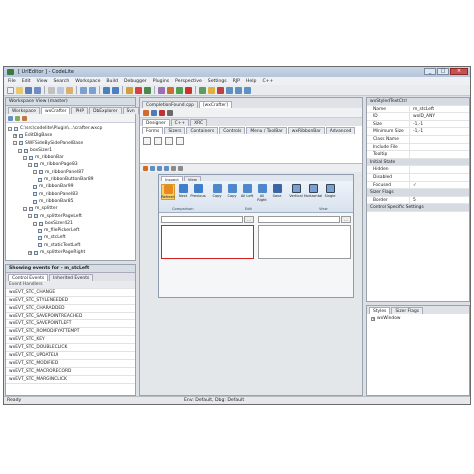 The image size is (474, 474). Describe the element at coordinates (175, 130) in the screenshot. I see `tab-sizers: Sizers` at that location.